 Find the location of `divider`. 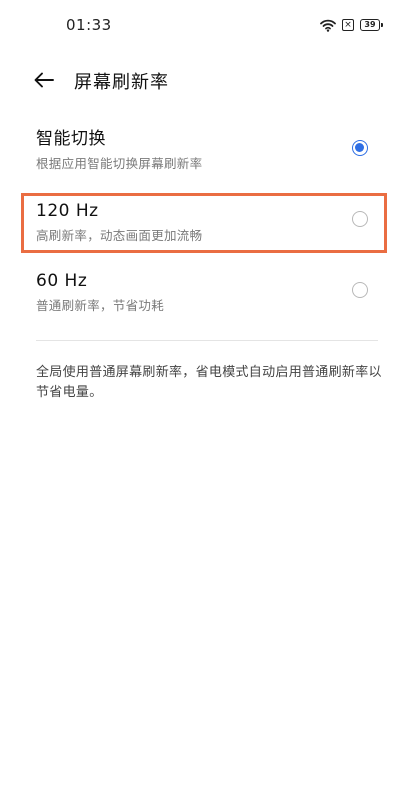

divider is located at coordinates (207, 340).